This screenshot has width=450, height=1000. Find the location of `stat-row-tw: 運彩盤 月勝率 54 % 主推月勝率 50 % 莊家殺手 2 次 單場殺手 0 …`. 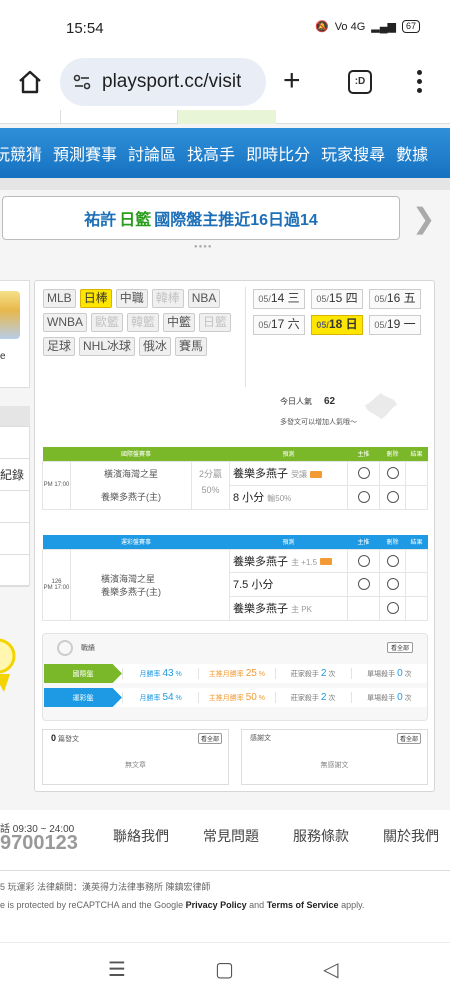

stat-row-tw: 運彩盤 月勝率 54 % 主推月勝率 50 % 莊家殺手 2 次 單場殺手 0 … is located at coordinates (235, 697).